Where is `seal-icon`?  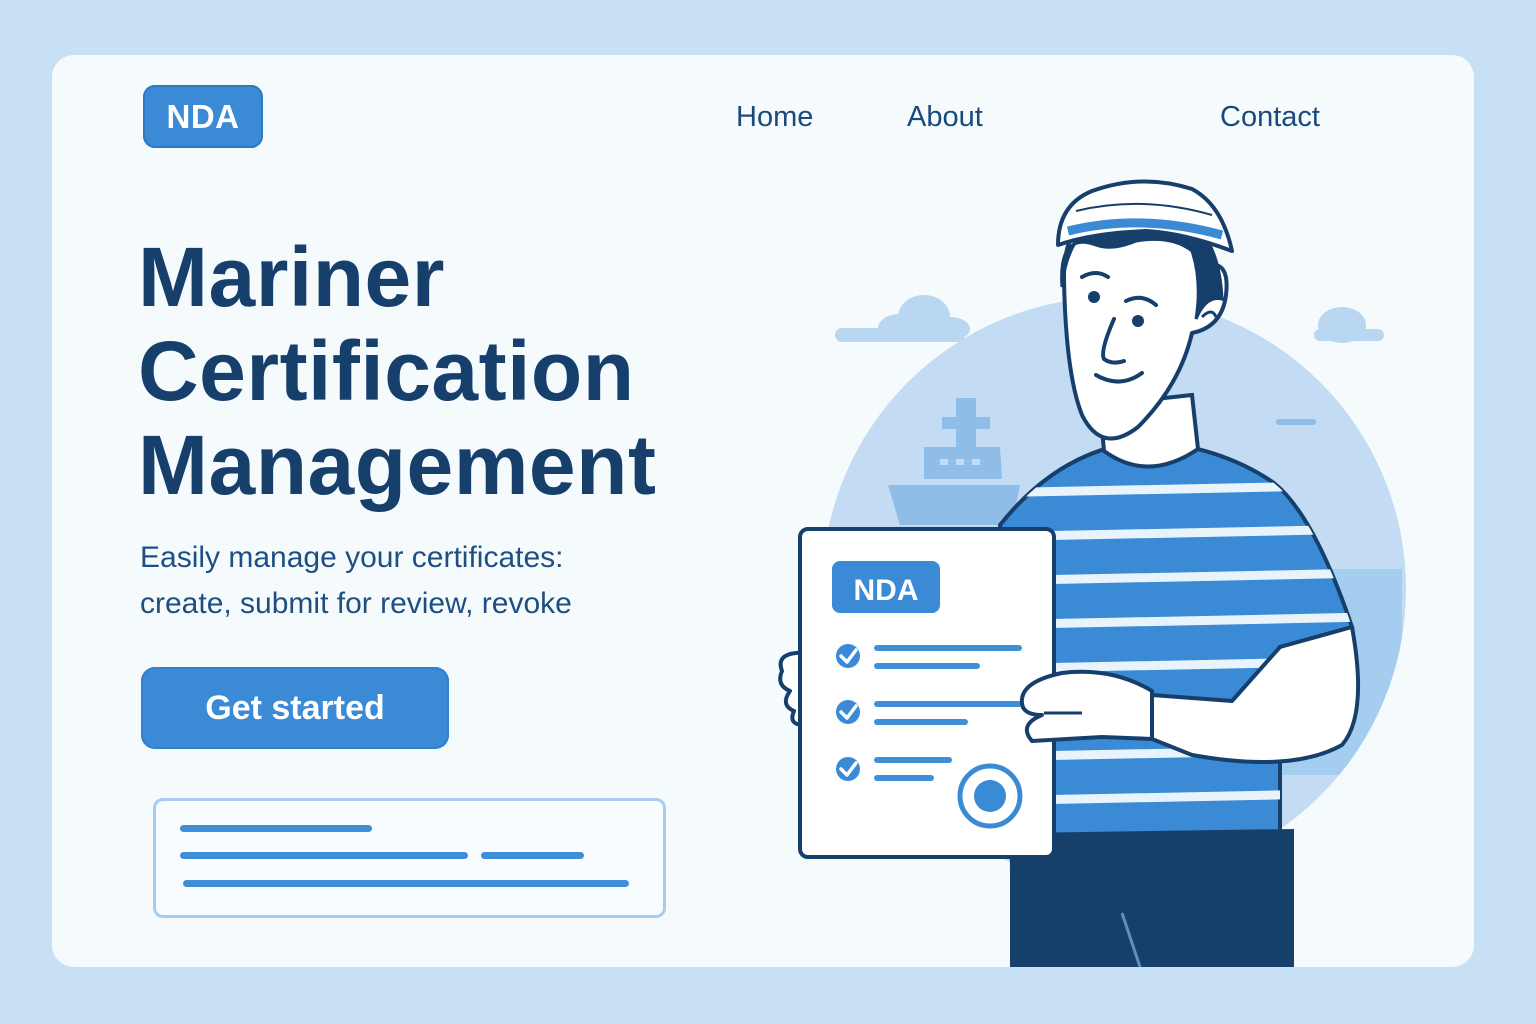
seal-icon is located at coordinates (990, 796).